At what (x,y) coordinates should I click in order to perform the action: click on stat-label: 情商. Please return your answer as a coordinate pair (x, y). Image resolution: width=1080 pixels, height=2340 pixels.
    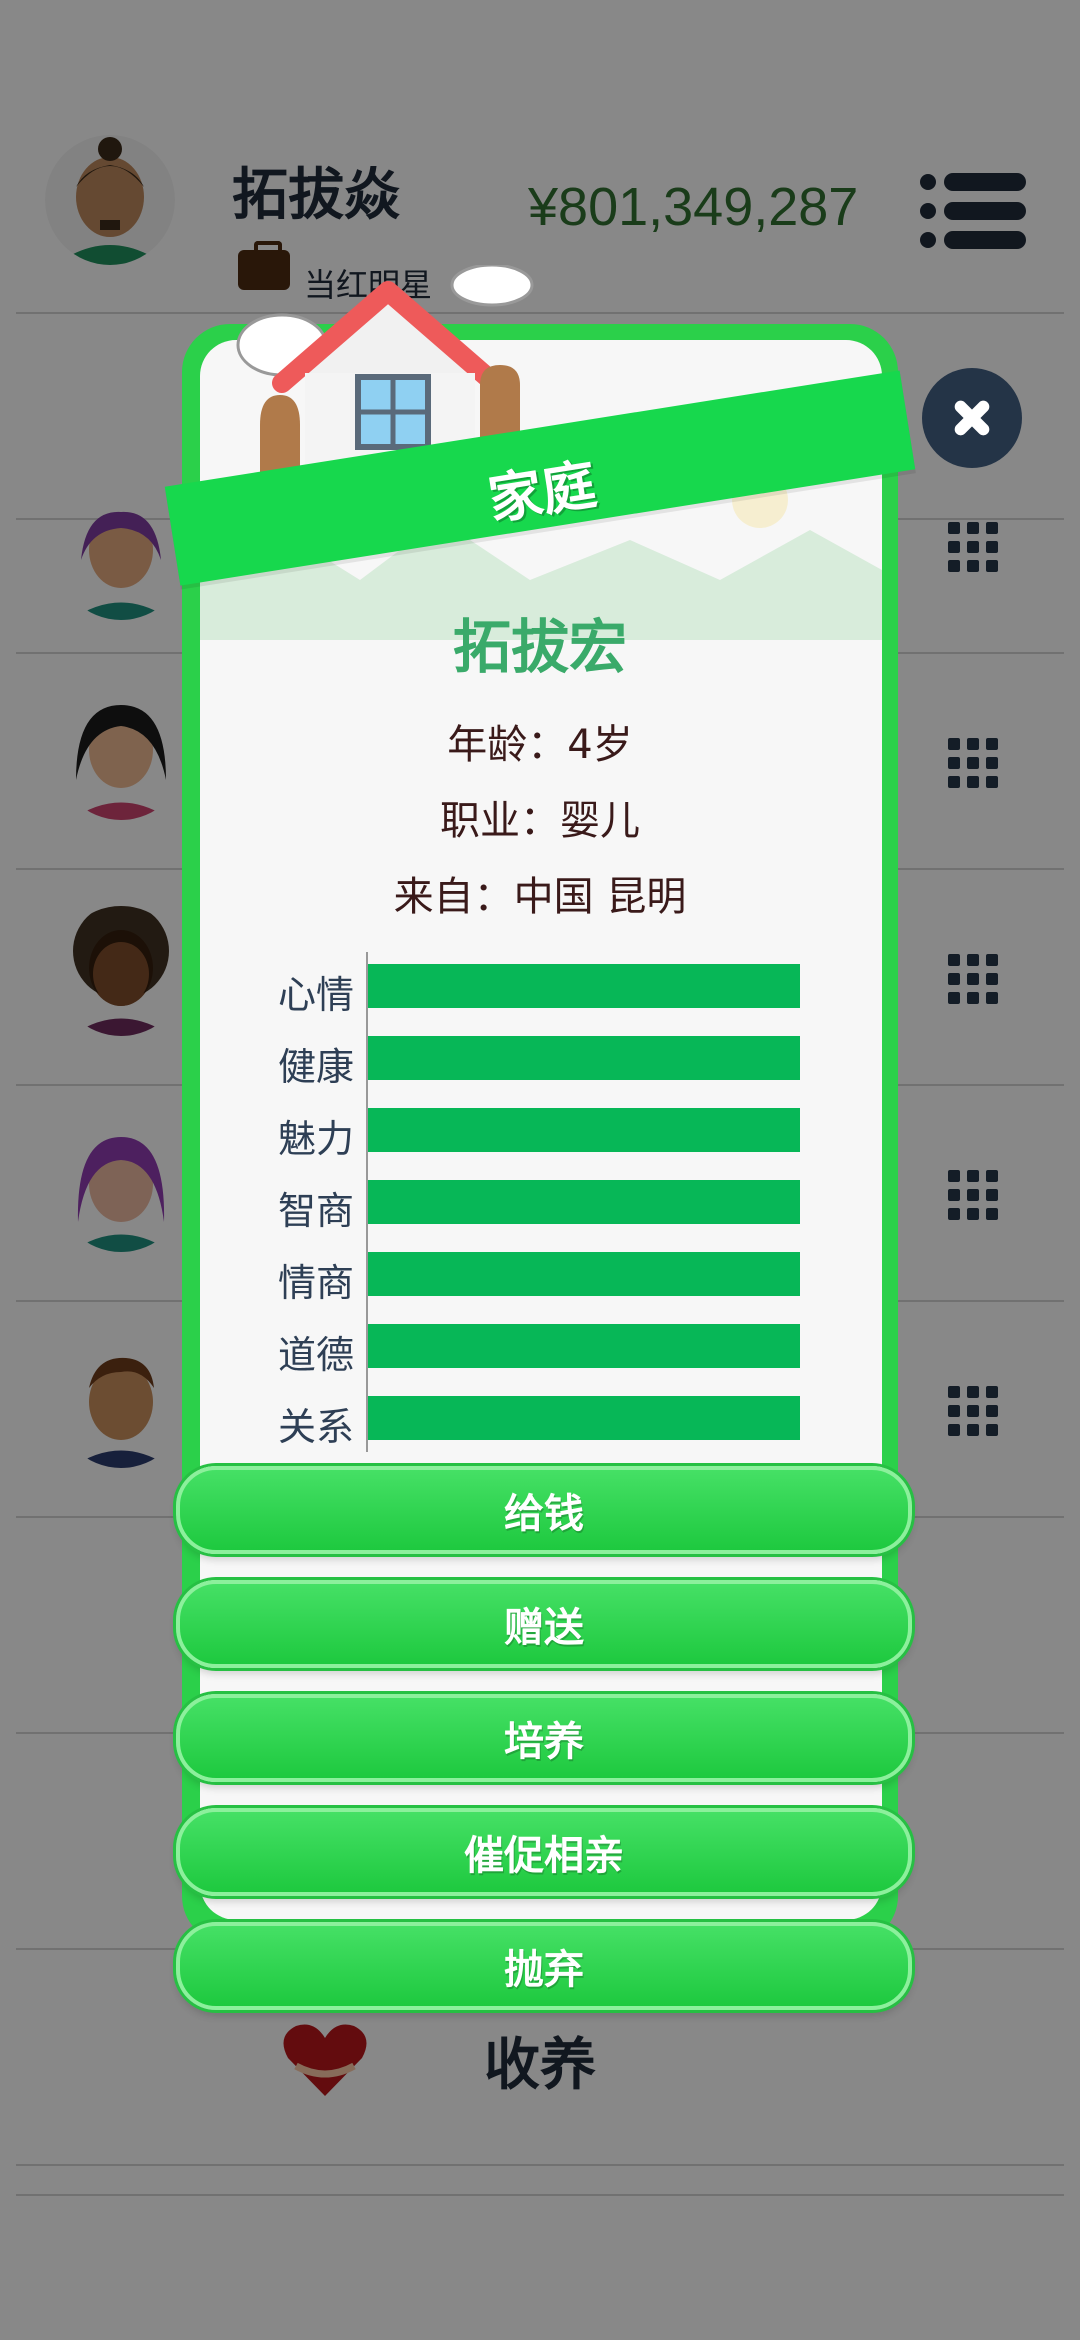
    Looking at the image, I should click on (315, 1283).